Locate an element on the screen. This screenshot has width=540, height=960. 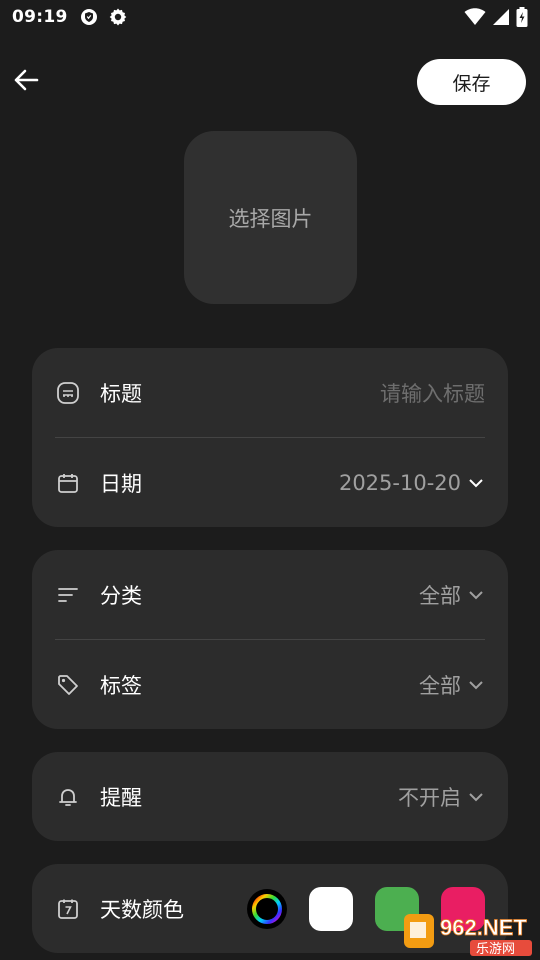
tag-row: 标签 全部 is located at coordinates (270, 684).